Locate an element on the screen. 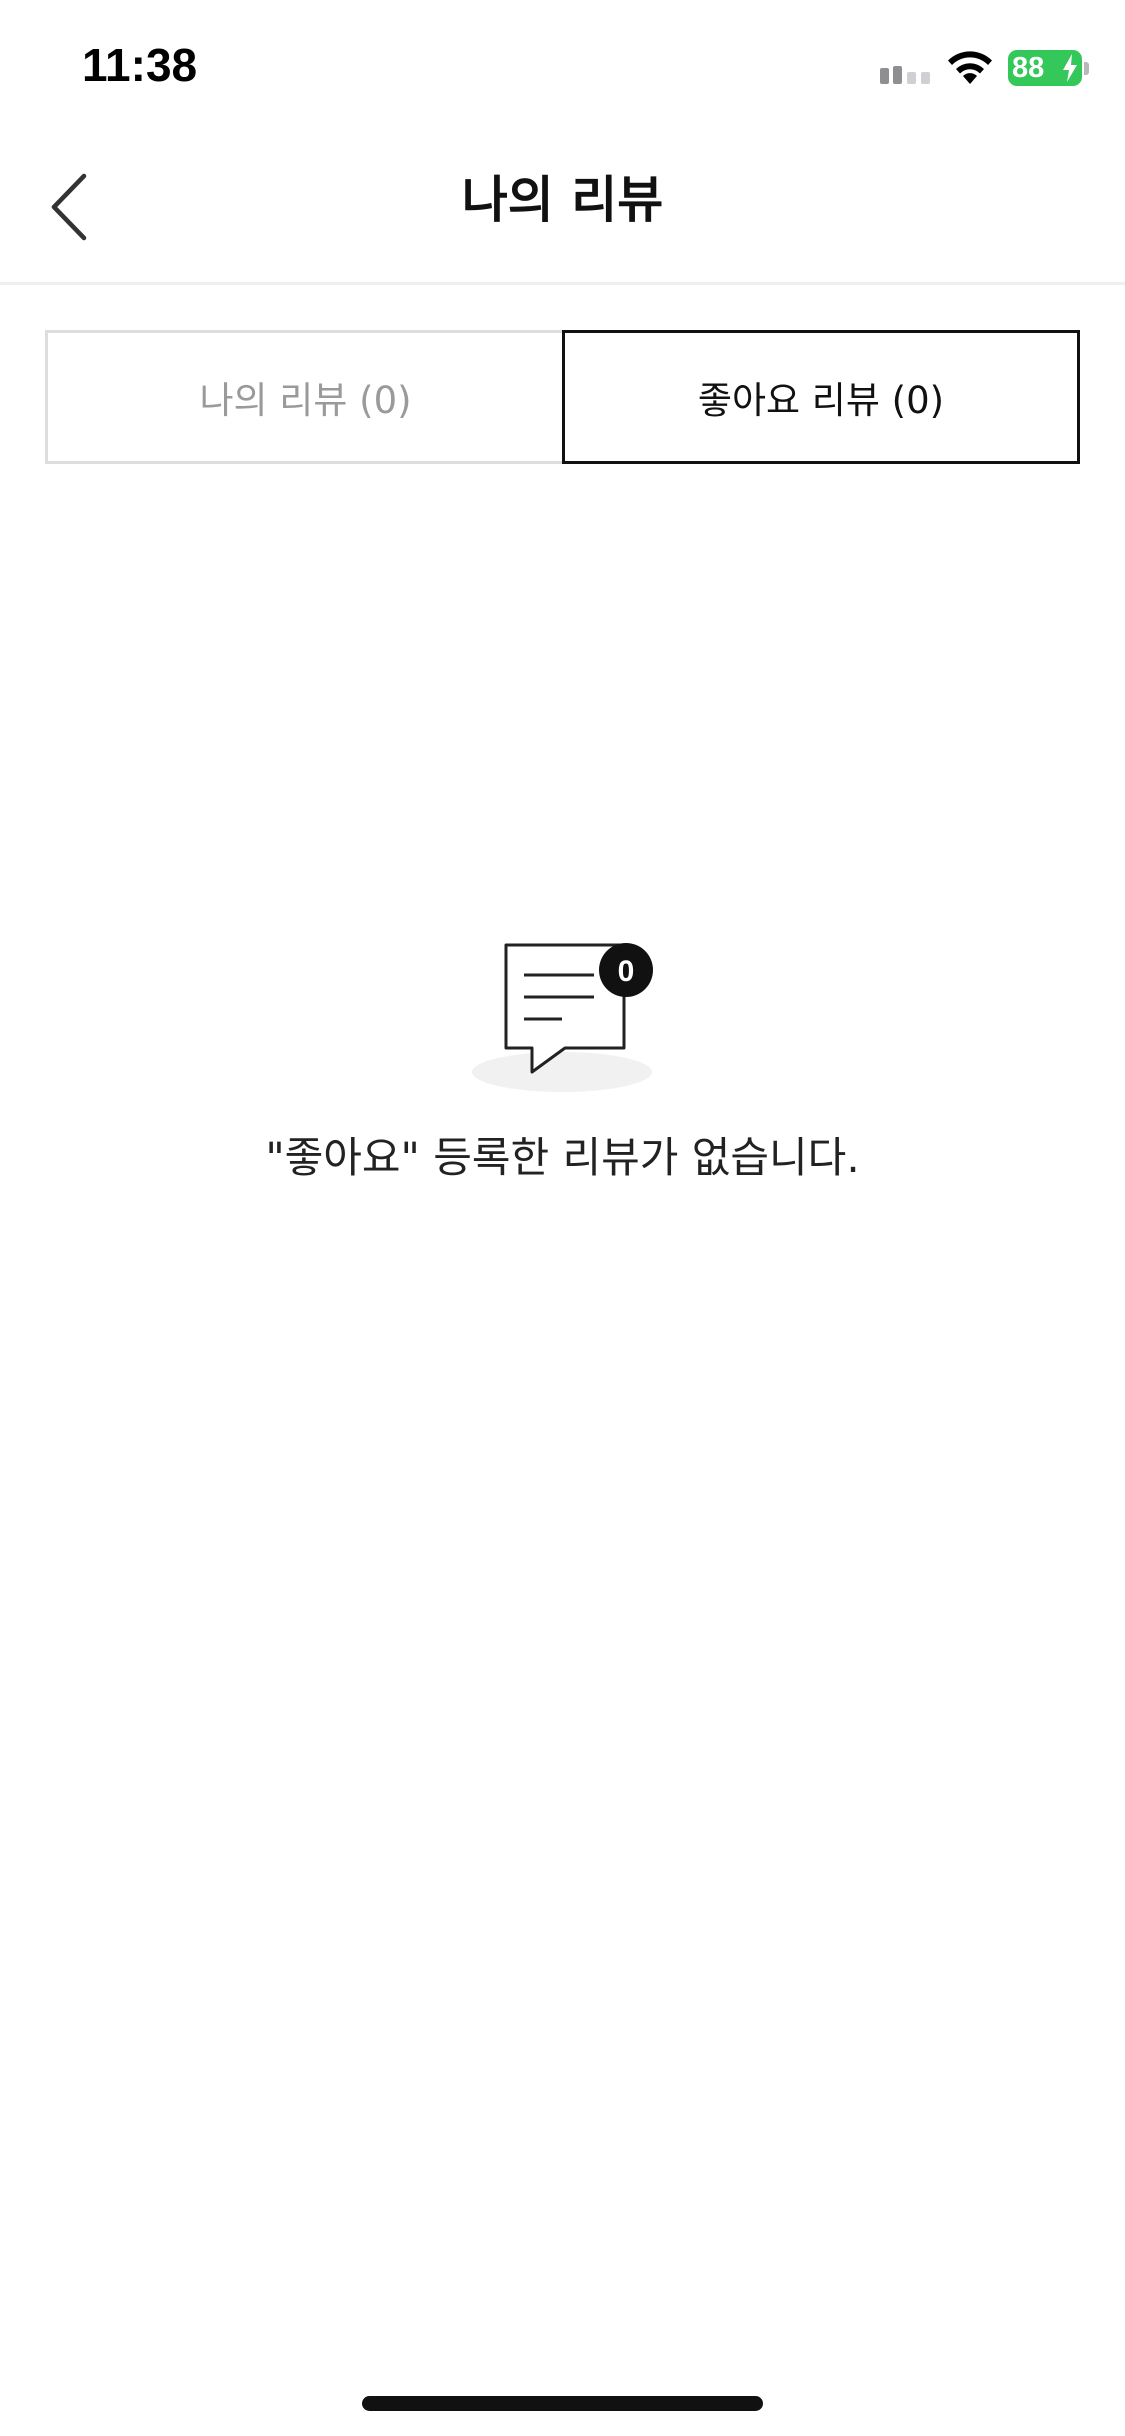  nav-header: 나의 리뷰 is located at coordinates (562, 208).